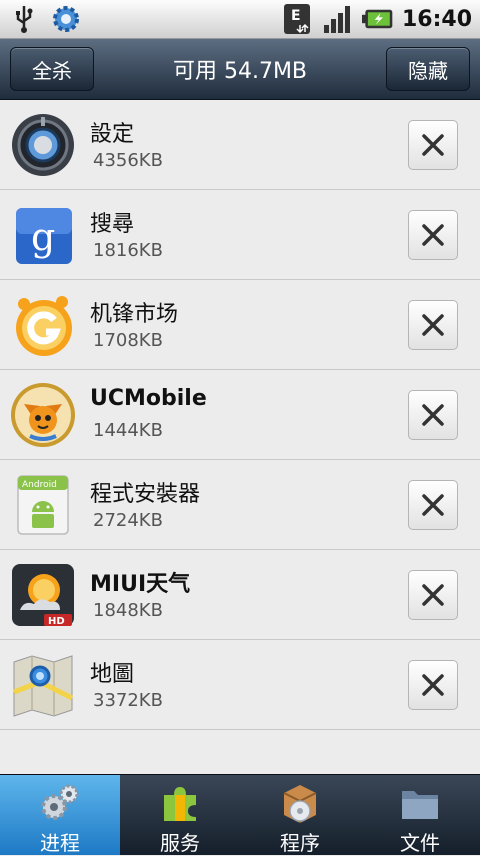 The height and width of the screenshot is (856, 480). I want to click on app-name: 搜尋, so click(112, 224).